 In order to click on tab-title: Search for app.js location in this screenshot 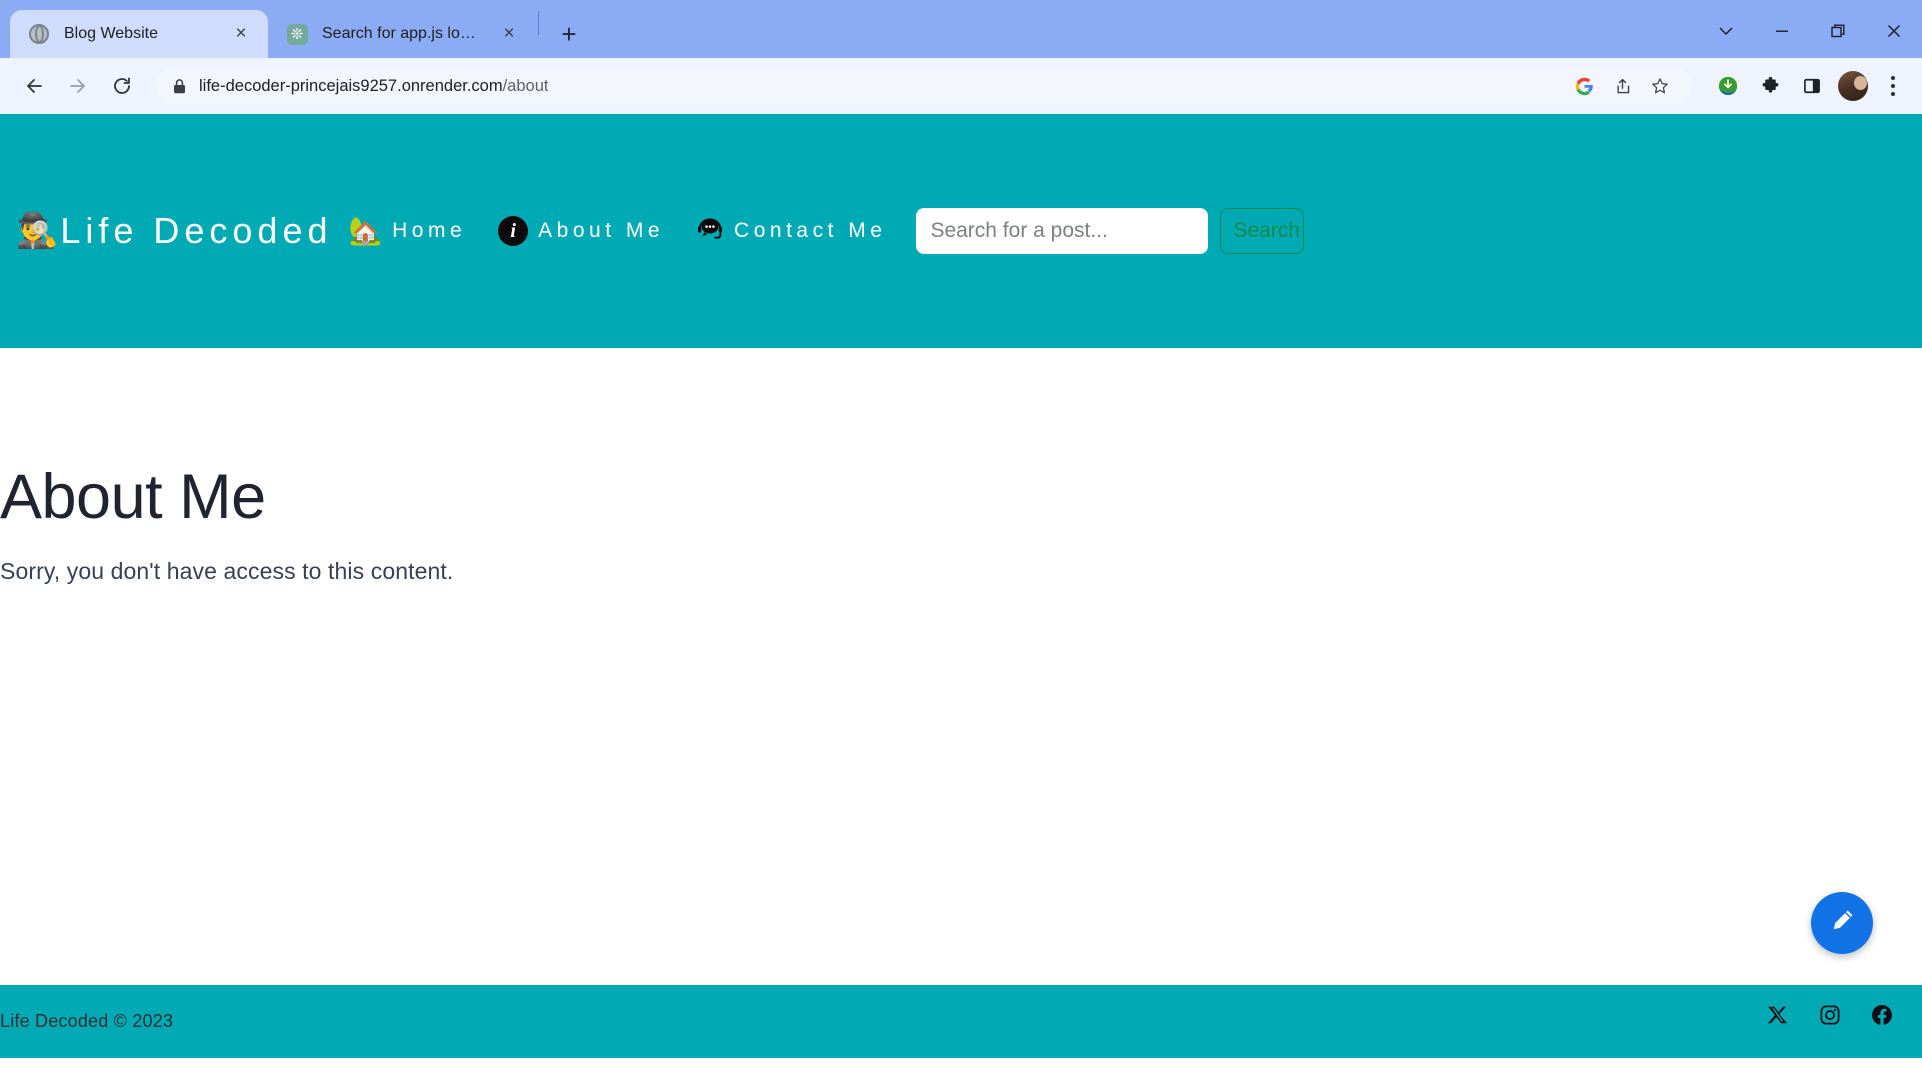, I will do `click(402, 33)`.